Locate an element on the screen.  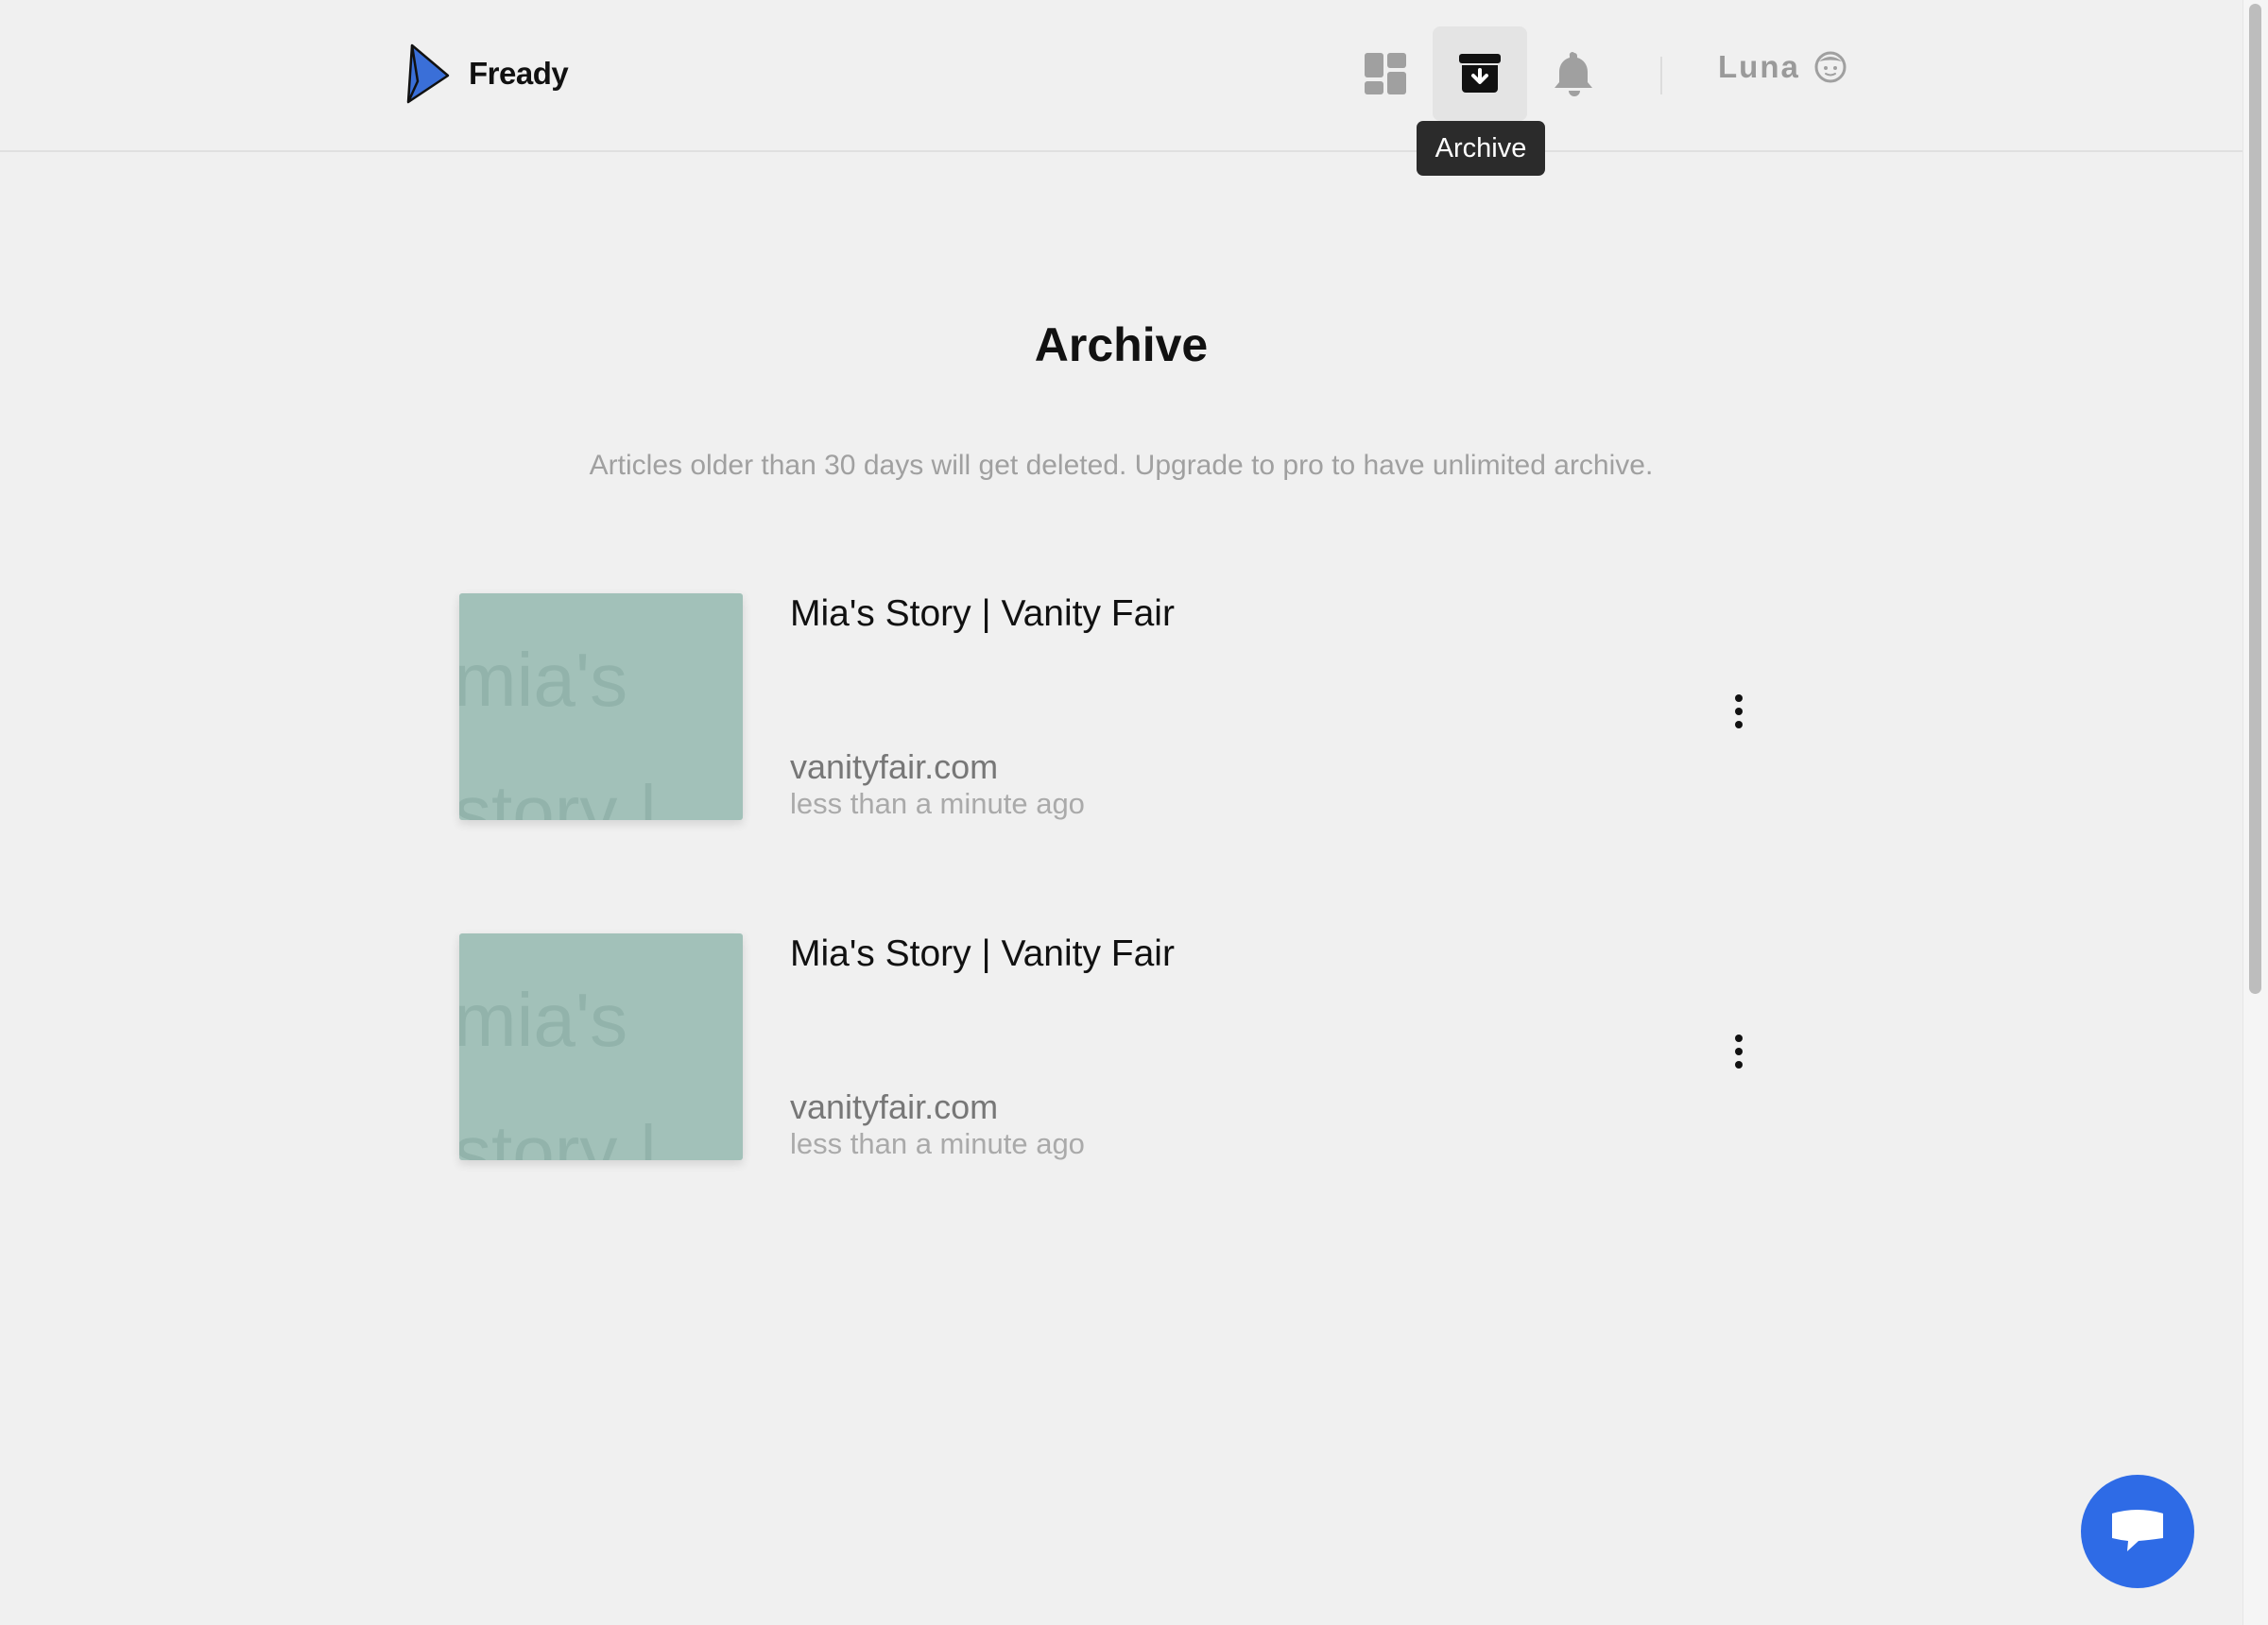
nav-notifications-button is located at coordinates (1574, 73).